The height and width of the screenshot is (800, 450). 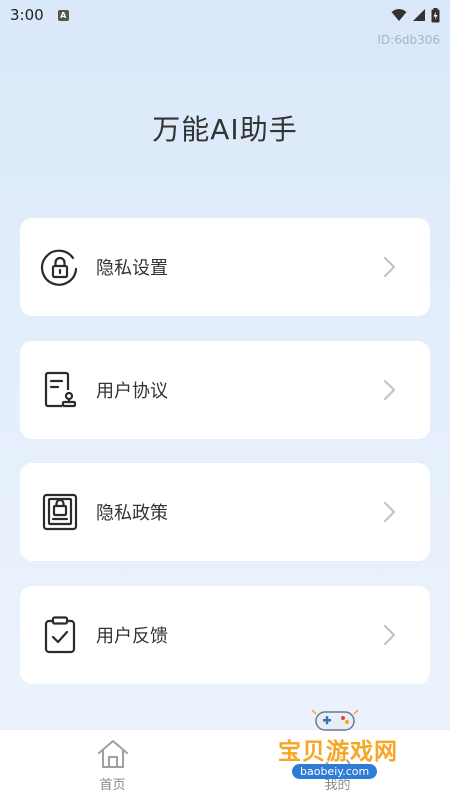 I want to click on menu-label: 用户协议, so click(x=132, y=391).